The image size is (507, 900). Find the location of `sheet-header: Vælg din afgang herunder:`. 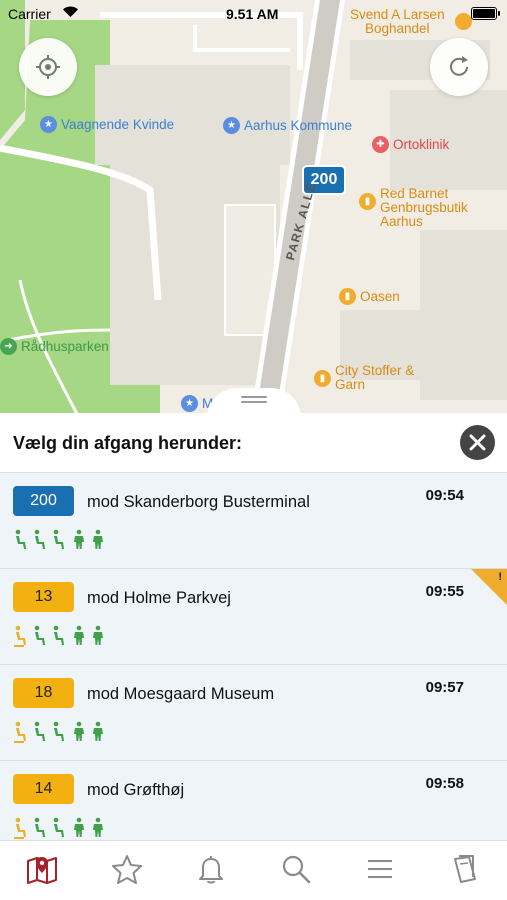

sheet-header: Vælg din afgang herunder: is located at coordinates (253, 443).